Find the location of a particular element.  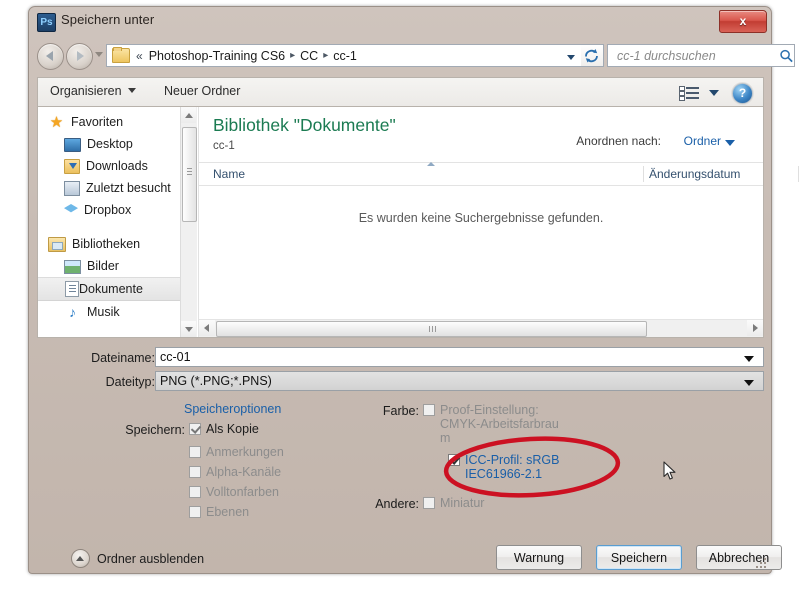

search-icon is located at coordinates (786, 55).